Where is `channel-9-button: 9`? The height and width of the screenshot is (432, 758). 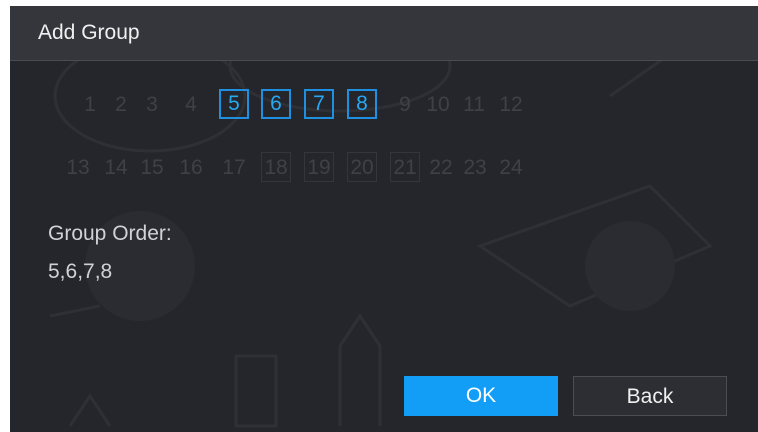 channel-9-button: 9 is located at coordinates (405, 104).